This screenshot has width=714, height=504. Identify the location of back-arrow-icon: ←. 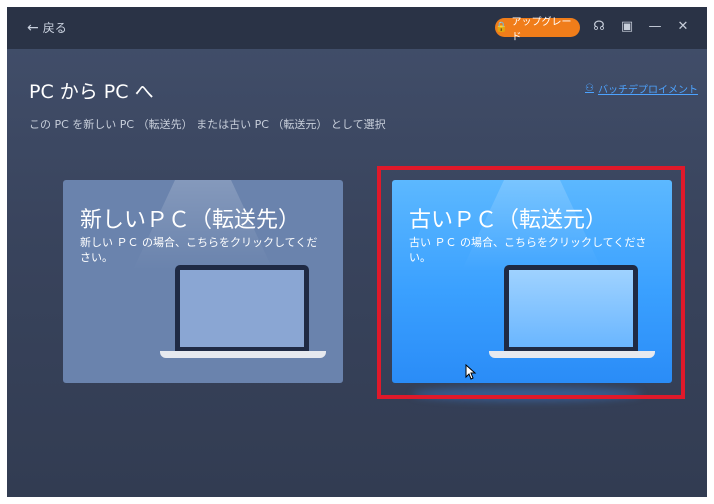
(33, 27).